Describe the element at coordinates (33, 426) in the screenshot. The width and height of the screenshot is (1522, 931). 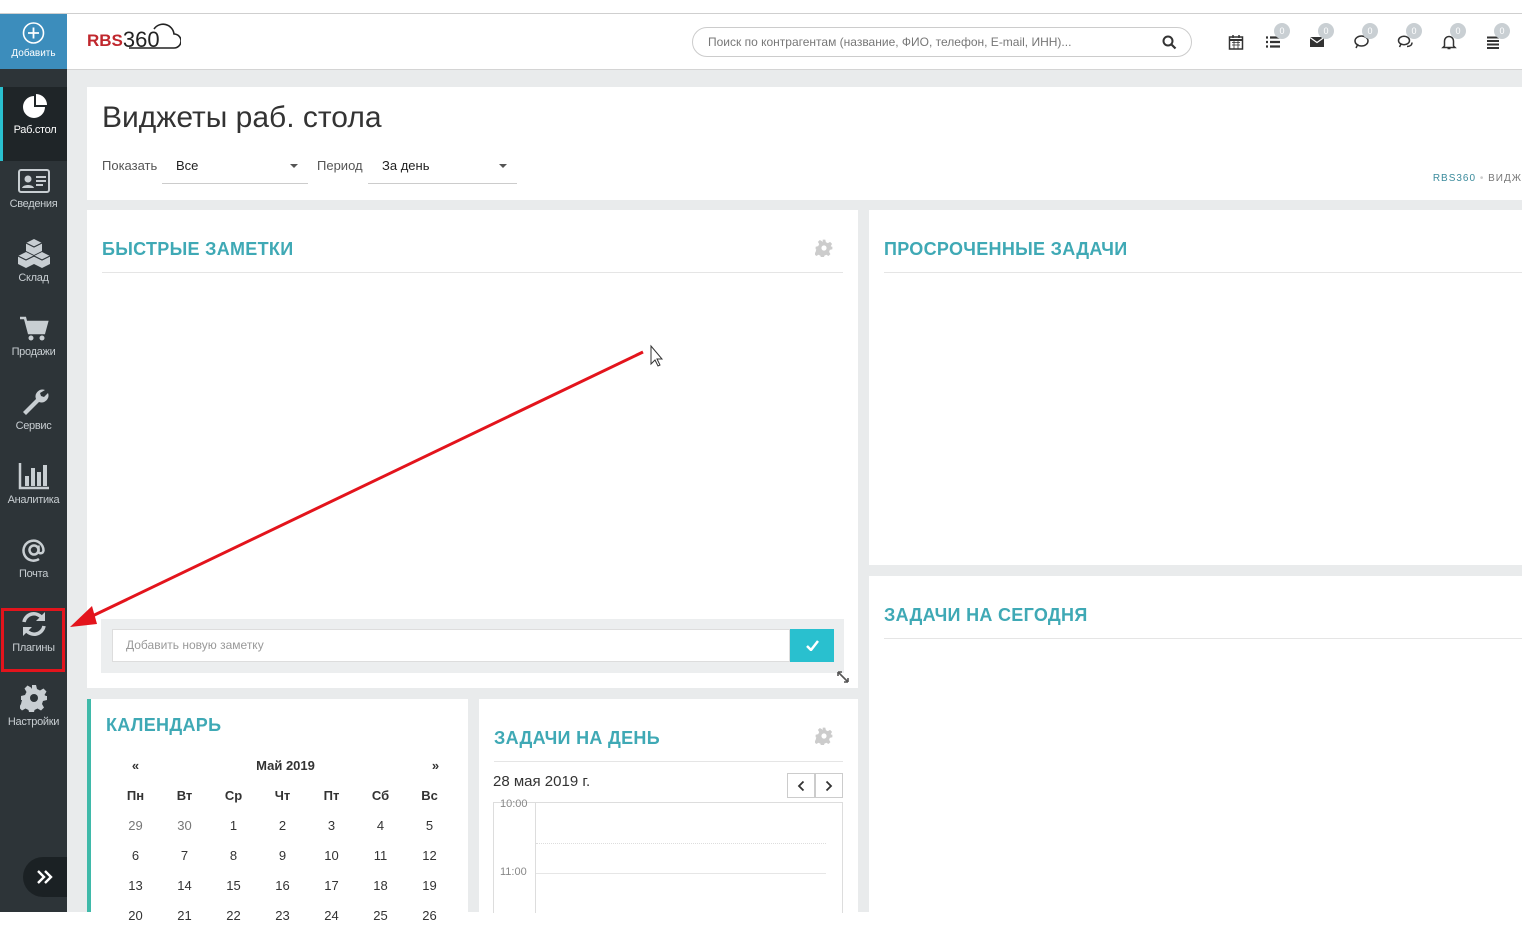
I see `sidebar-item-label: Сервис` at that location.